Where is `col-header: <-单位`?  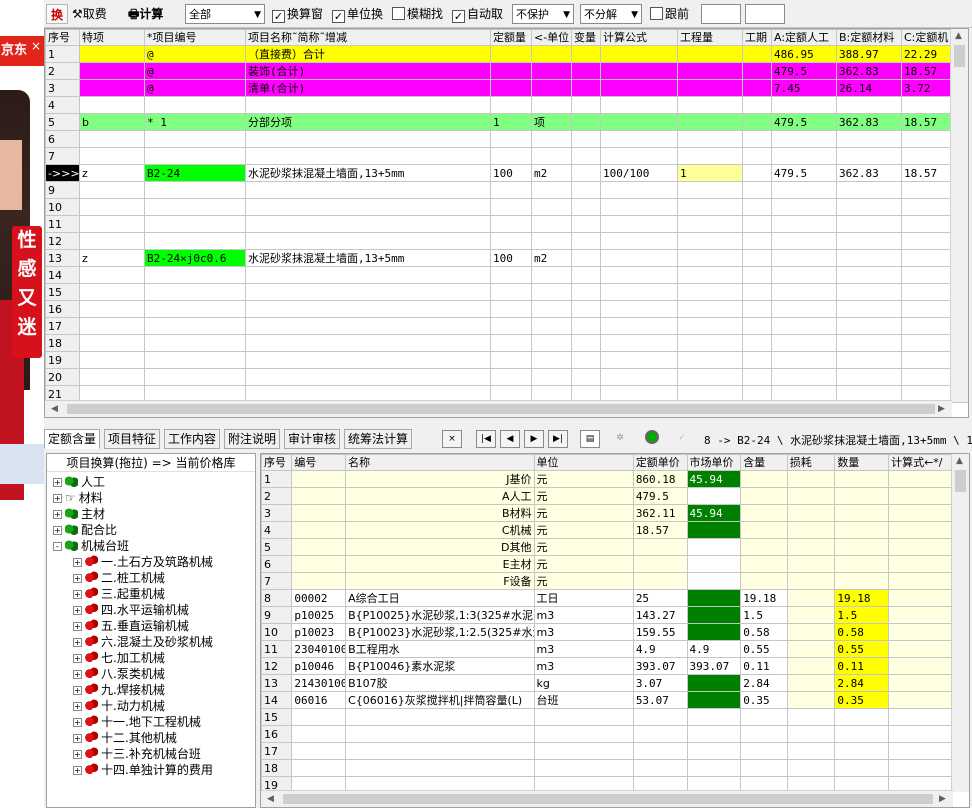 col-header: <-单位 is located at coordinates (551, 37).